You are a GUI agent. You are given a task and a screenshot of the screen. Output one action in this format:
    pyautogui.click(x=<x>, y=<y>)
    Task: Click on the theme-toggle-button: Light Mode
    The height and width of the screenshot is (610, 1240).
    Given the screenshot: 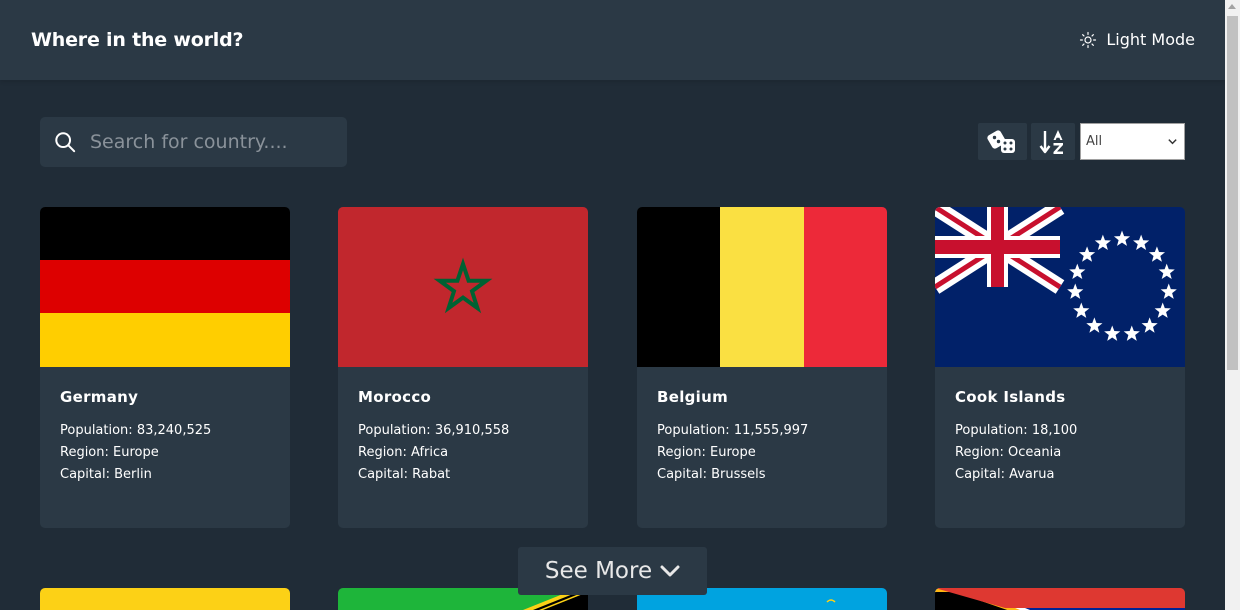 What is the action you would take?
    pyautogui.click(x=1137, y=39)
    